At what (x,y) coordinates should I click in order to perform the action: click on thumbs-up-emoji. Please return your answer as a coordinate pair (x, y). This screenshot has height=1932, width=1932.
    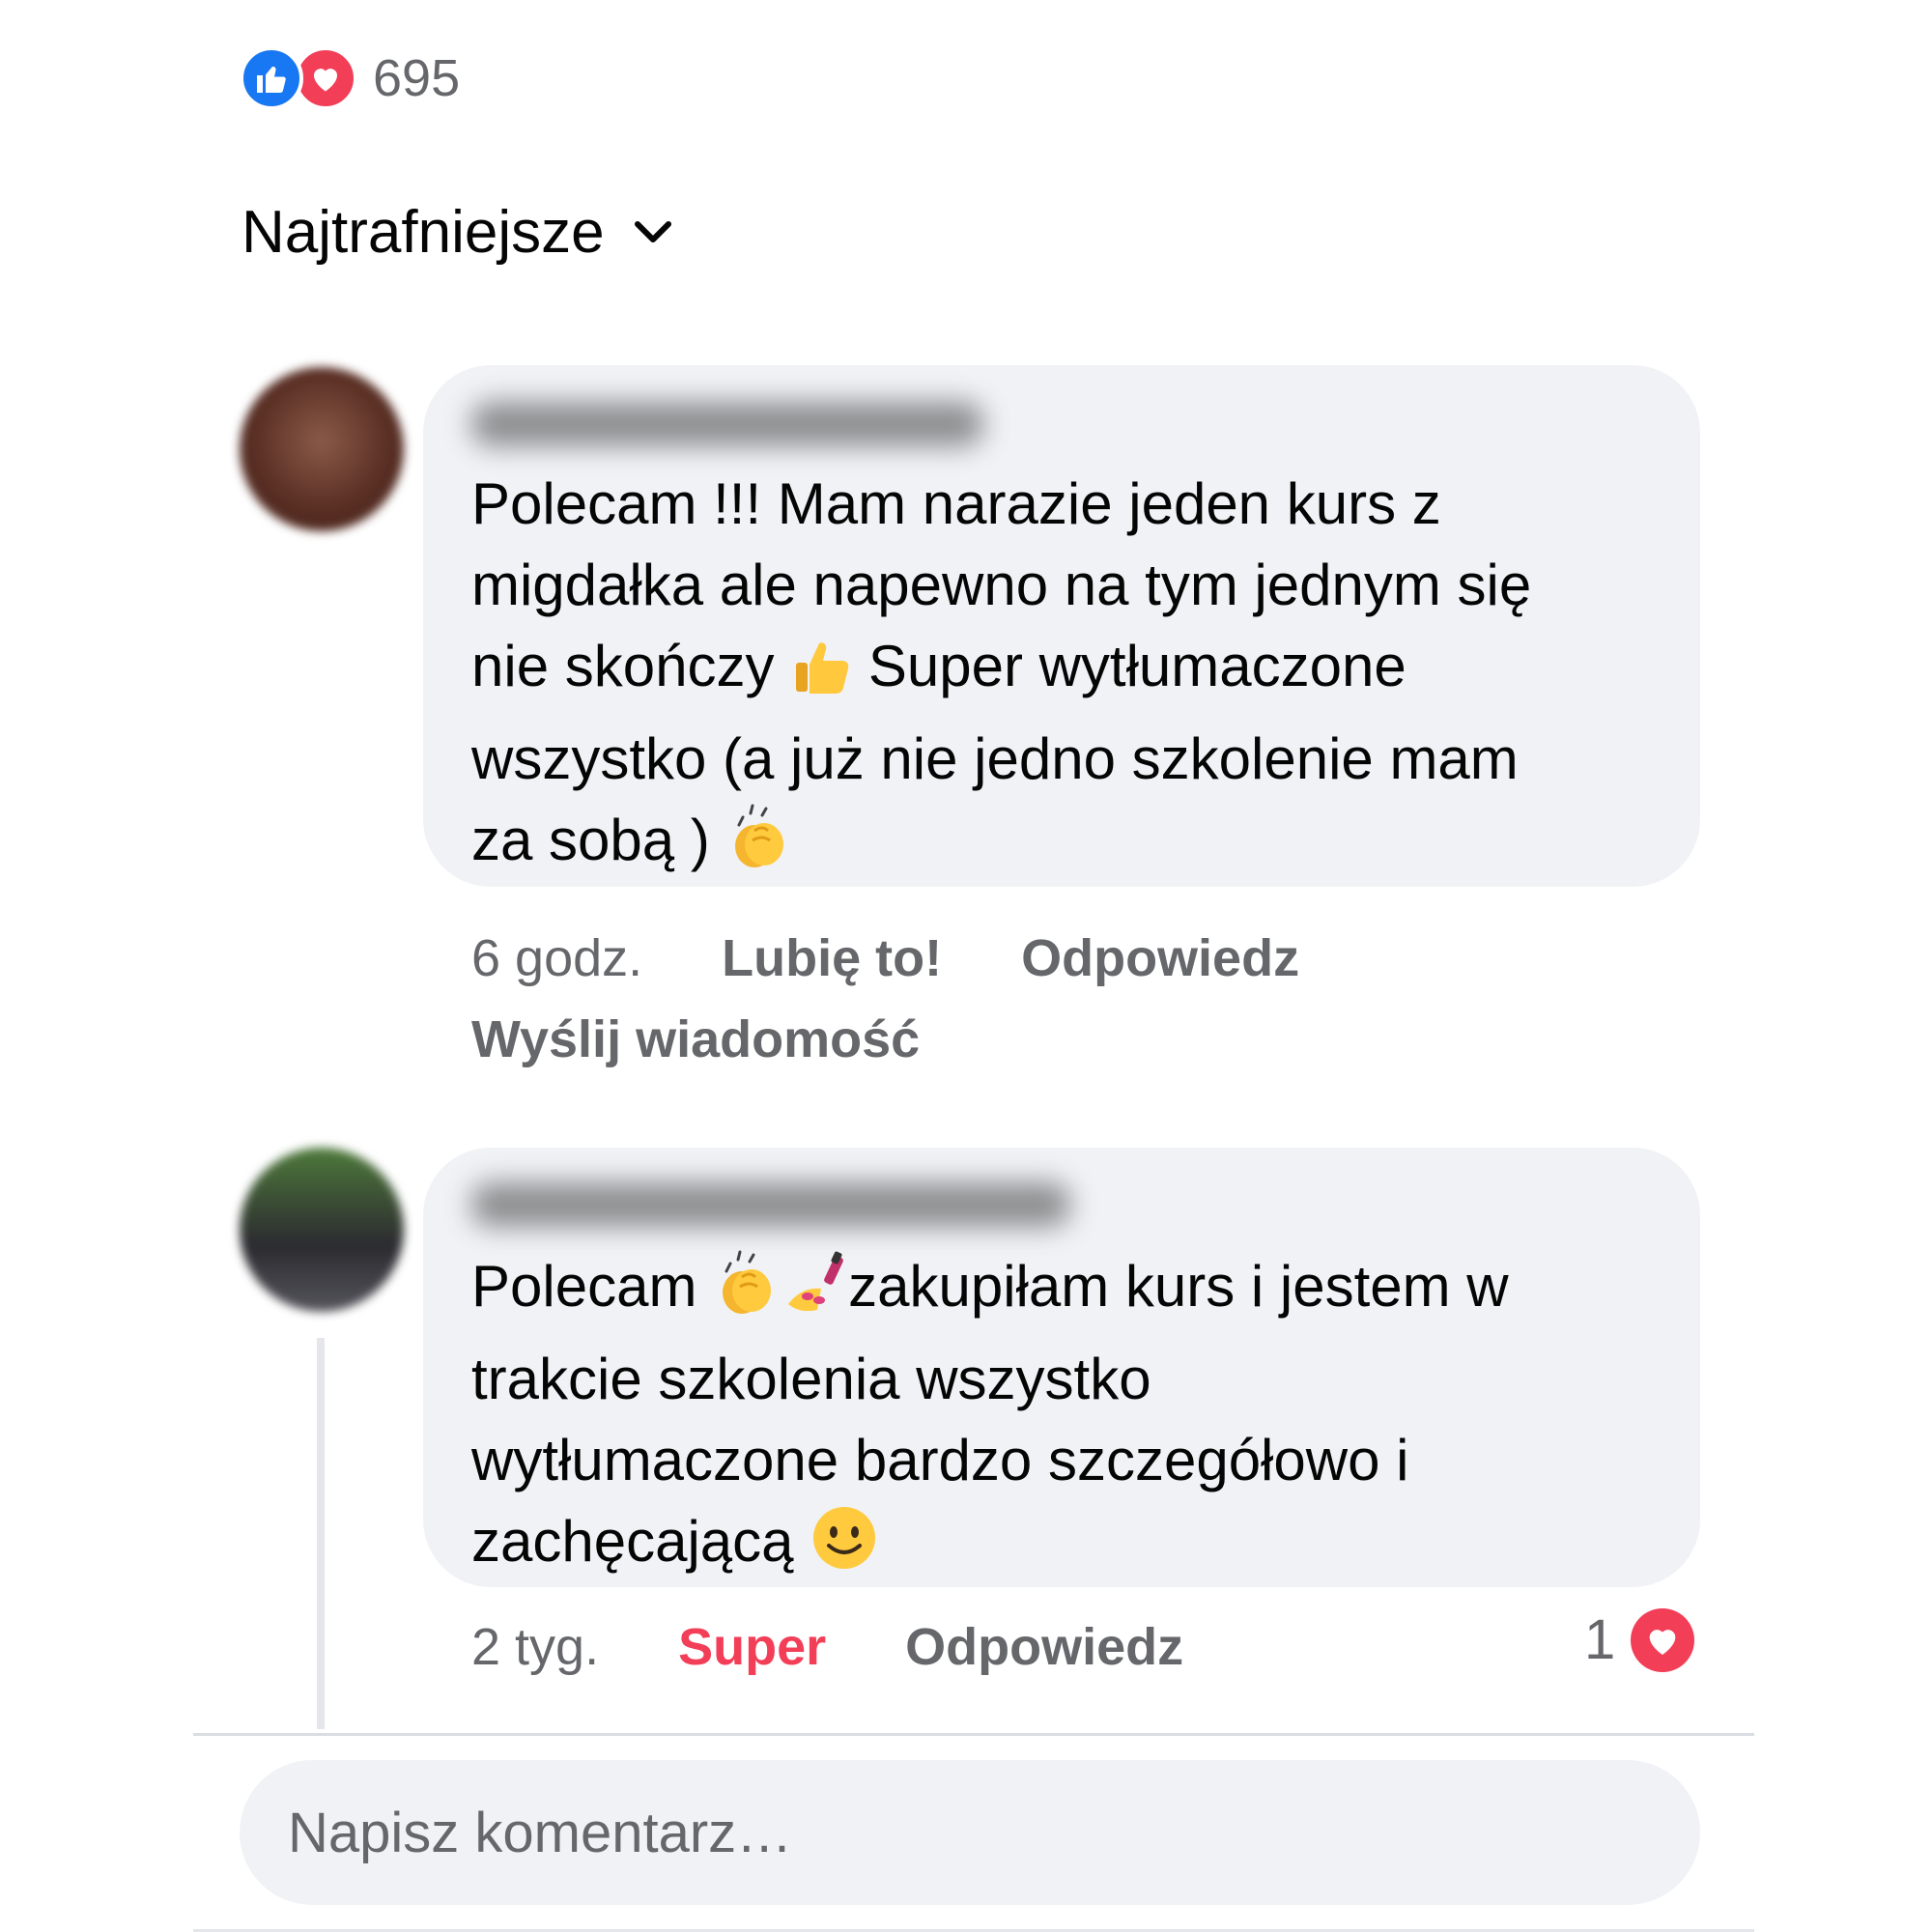
    Looking at the image, I should click on (821, 677).